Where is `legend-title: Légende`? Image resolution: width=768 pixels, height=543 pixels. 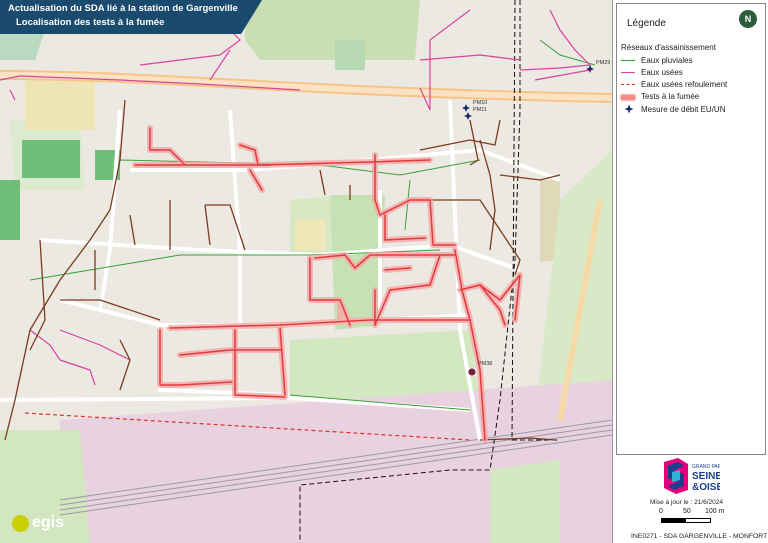 legend-title: Légende is located at coordinates (646, 23).